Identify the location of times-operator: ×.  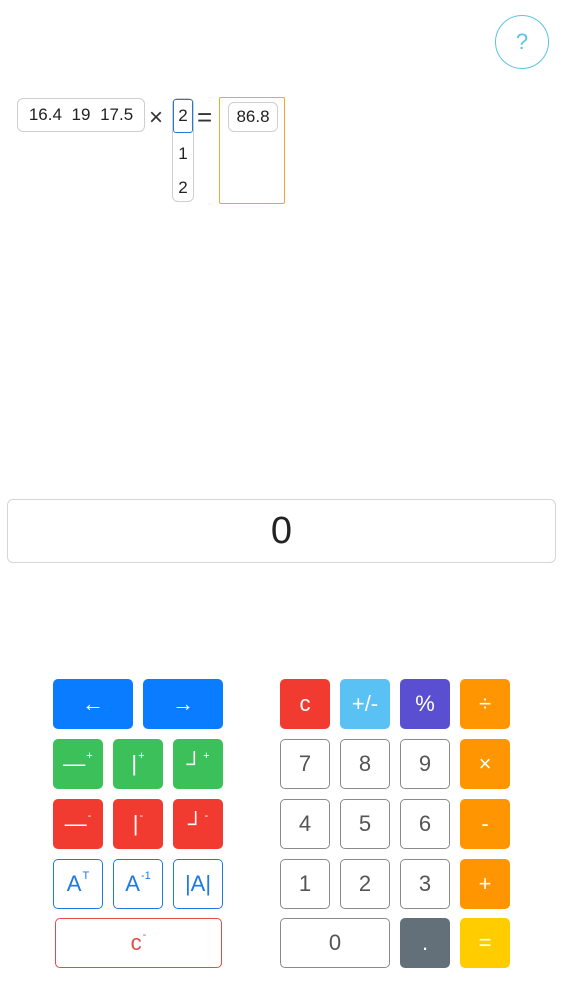
(156, 117).